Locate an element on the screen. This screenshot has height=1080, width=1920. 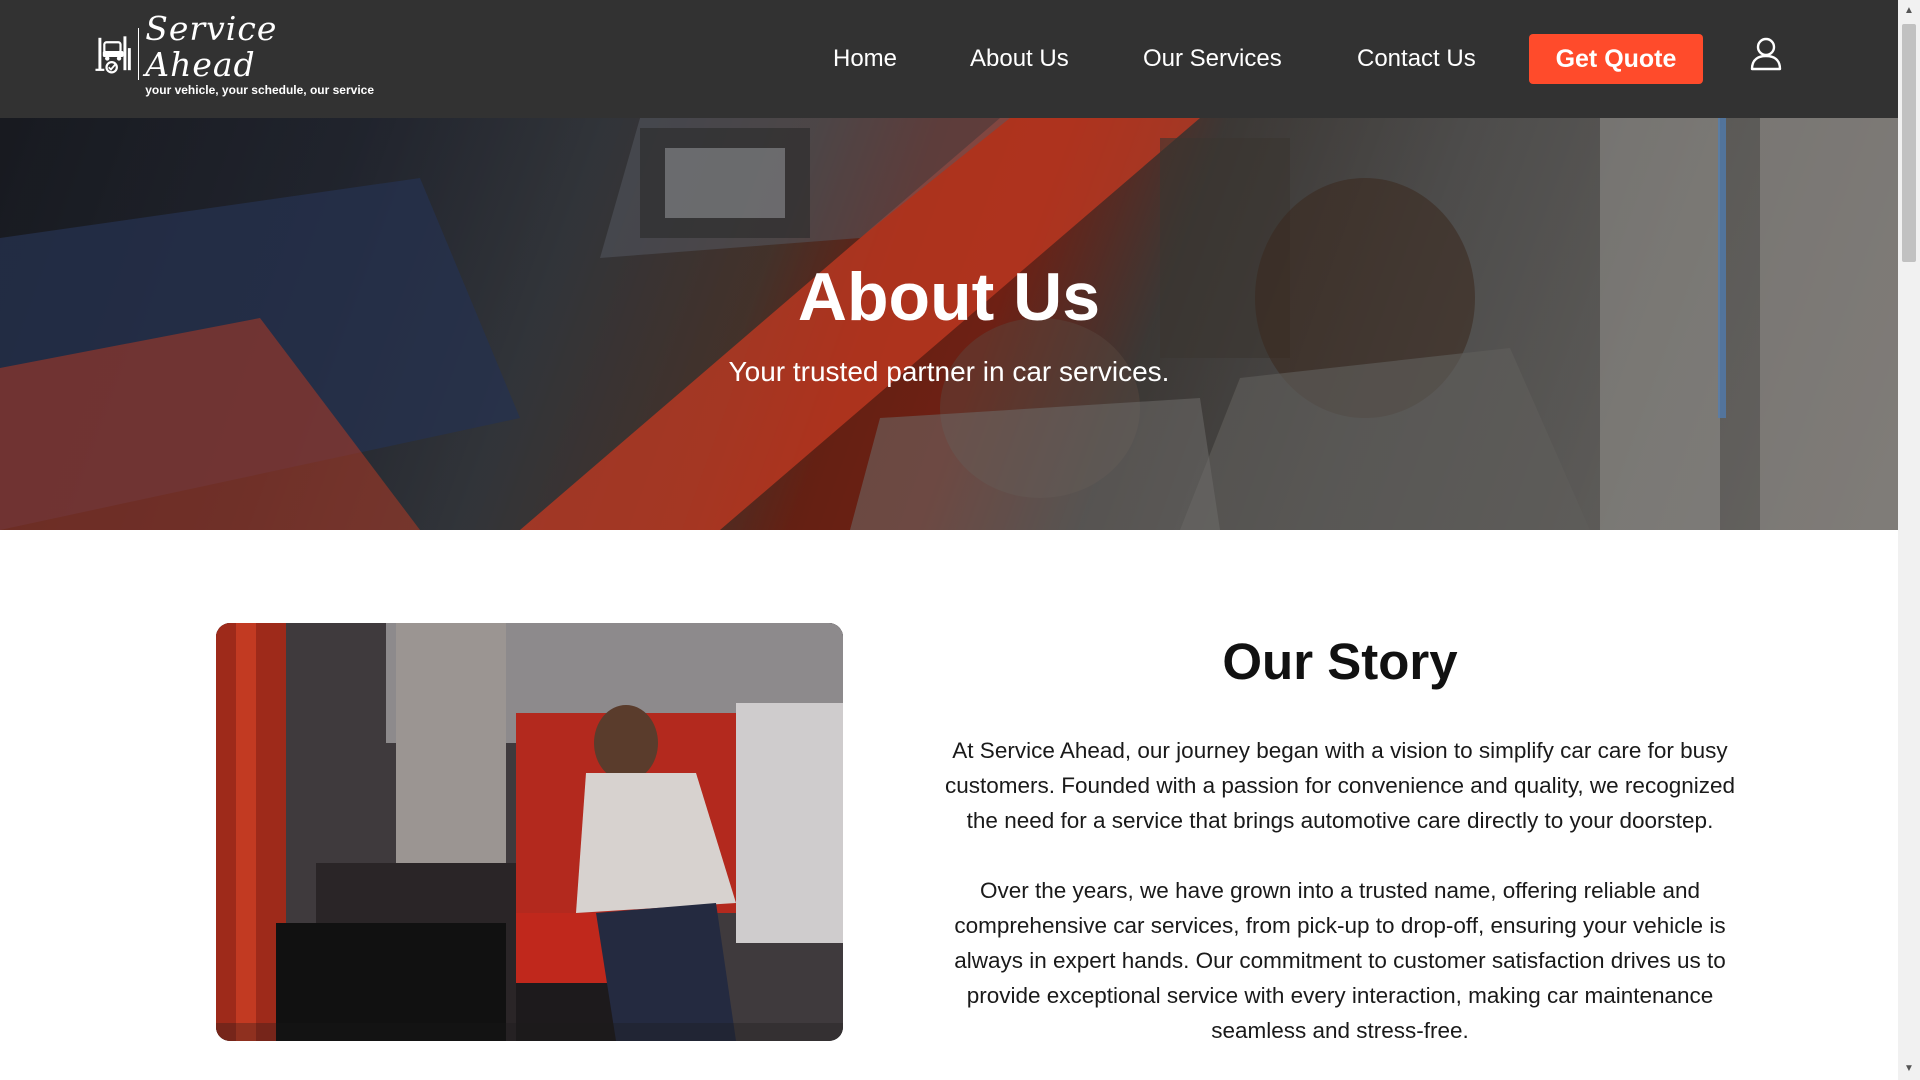
nav-contact-us: Contact Us is located at coordinates (1416, 59).